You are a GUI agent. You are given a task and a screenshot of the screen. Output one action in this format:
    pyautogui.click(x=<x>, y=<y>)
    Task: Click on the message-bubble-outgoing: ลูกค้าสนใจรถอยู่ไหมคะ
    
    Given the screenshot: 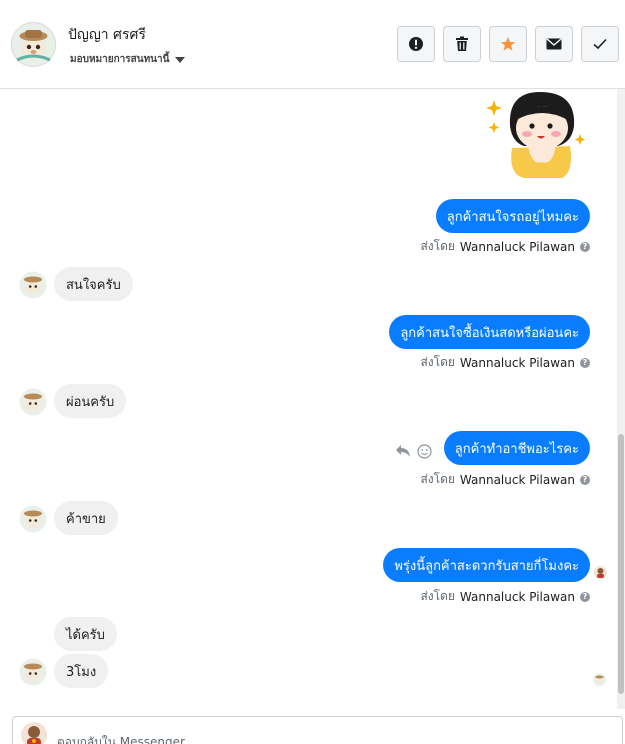 What is the action you would take?
    pyautogui.click(x=512, y=216)
    